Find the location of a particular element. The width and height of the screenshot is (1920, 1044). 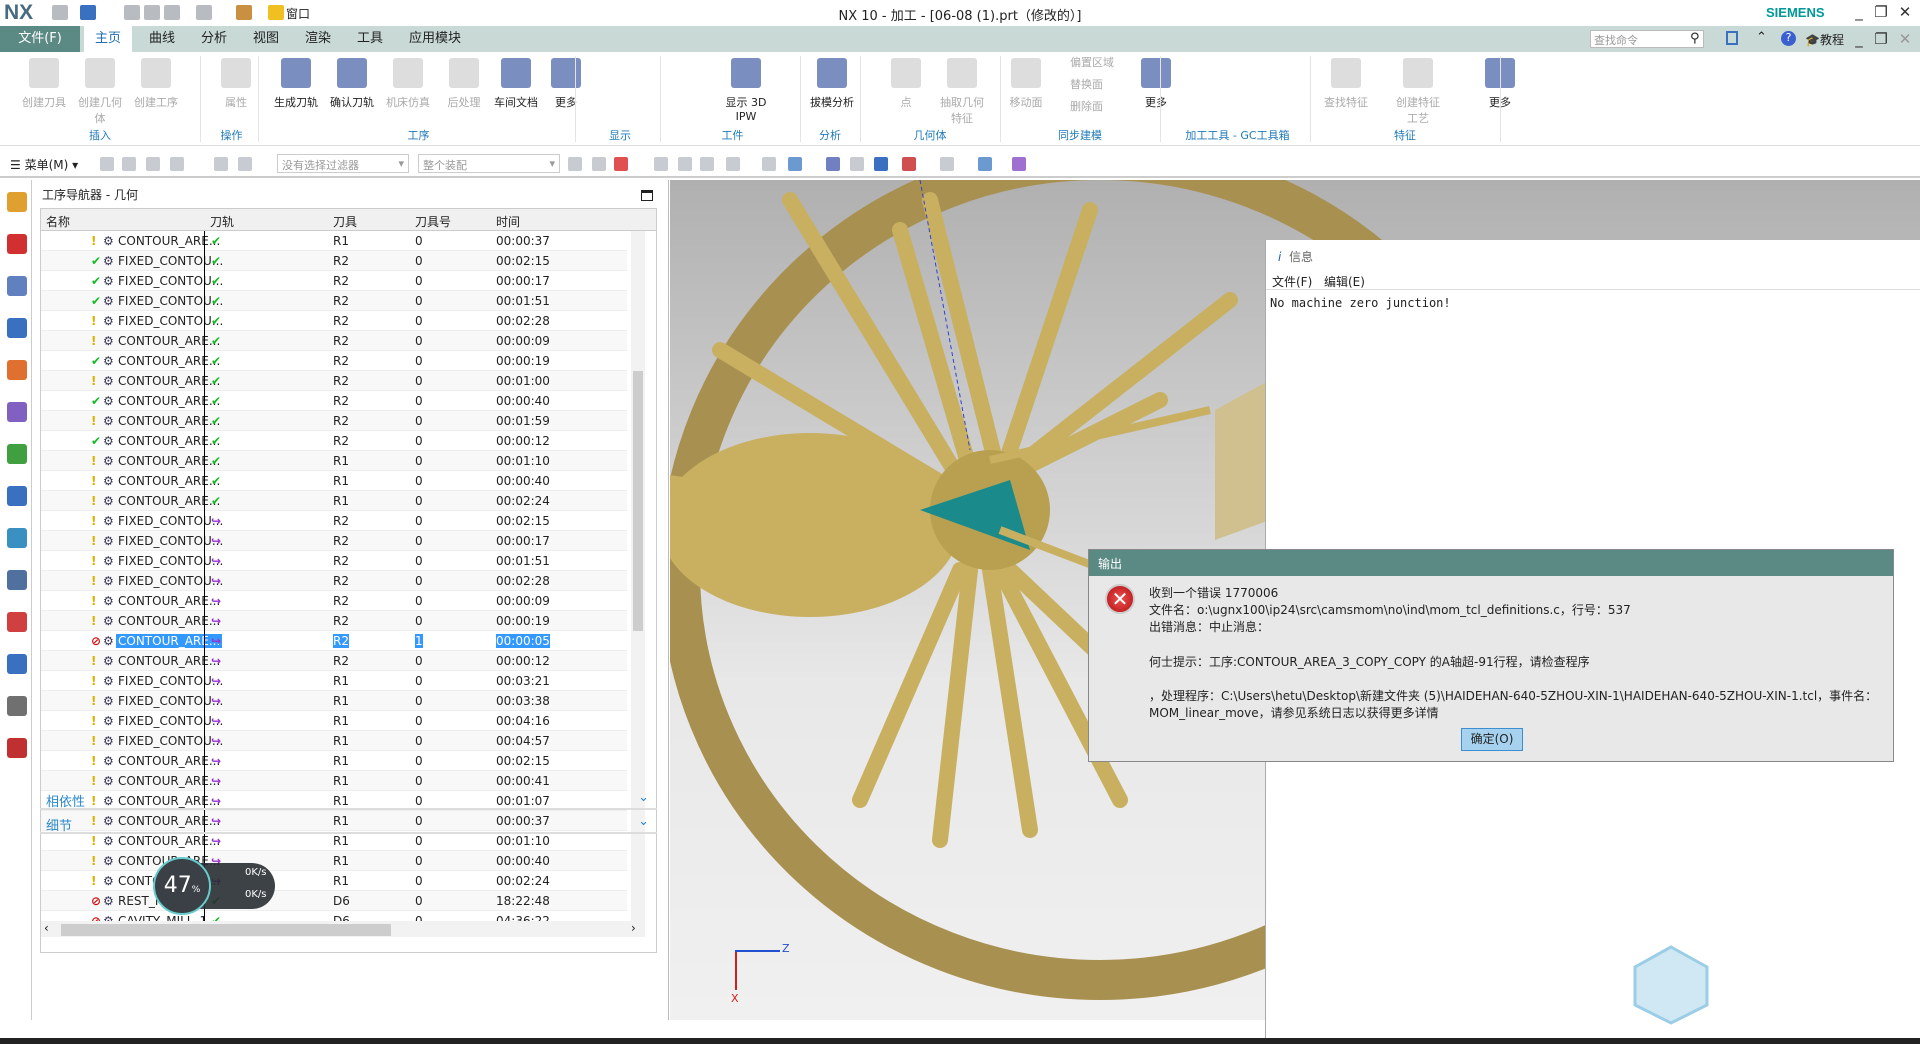

info-edit-menu: 编辑(E) is located at coordinates (1344, 281).